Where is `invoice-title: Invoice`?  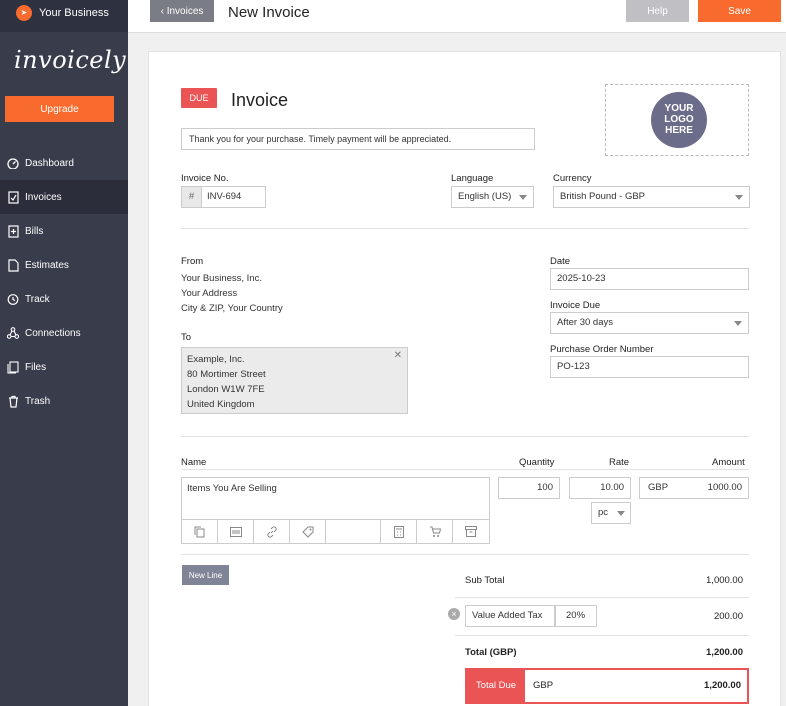 invoice-title: Invoice is located at coordinates (259, 100).